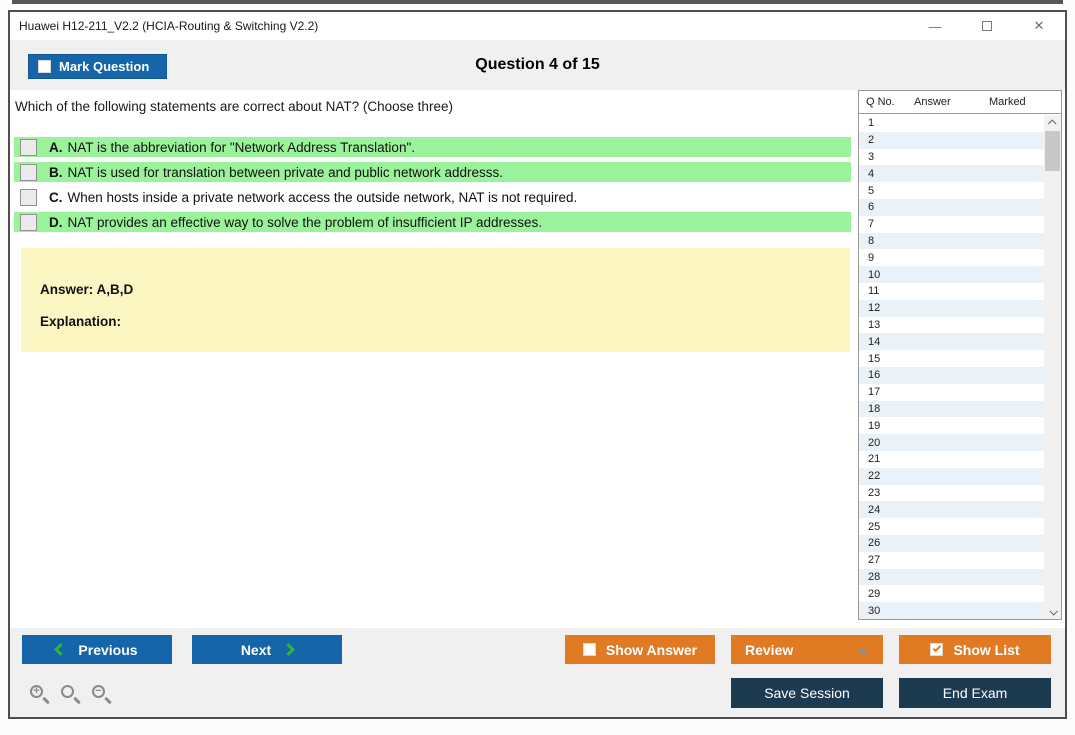 This screenshot has width=1075, height=735. Describe the element at coordinates (256, 649) in the screenshot. I see `next-label: Next` at that location.